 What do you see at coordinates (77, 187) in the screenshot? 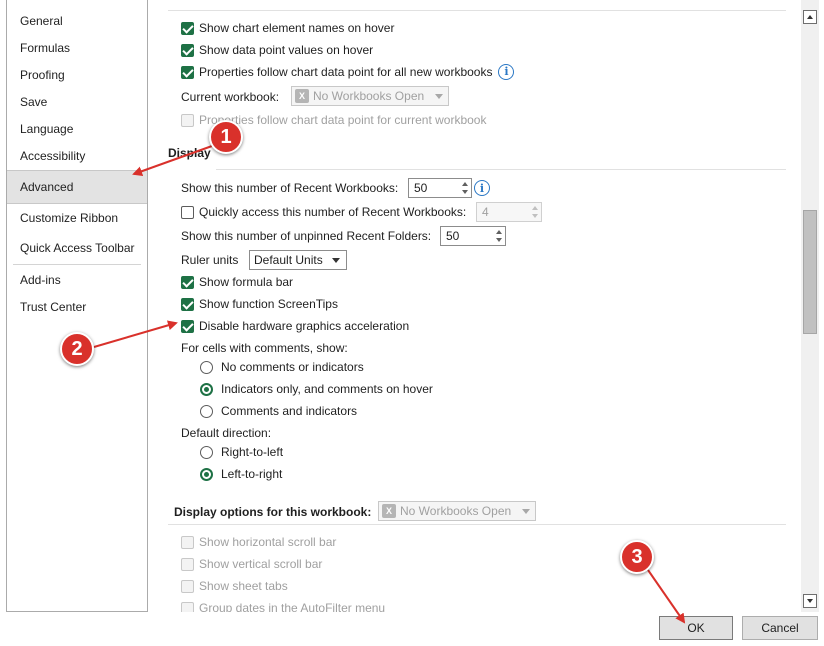
I see `nav-item-advanced: Advanced` at bounding box center [77, 187].